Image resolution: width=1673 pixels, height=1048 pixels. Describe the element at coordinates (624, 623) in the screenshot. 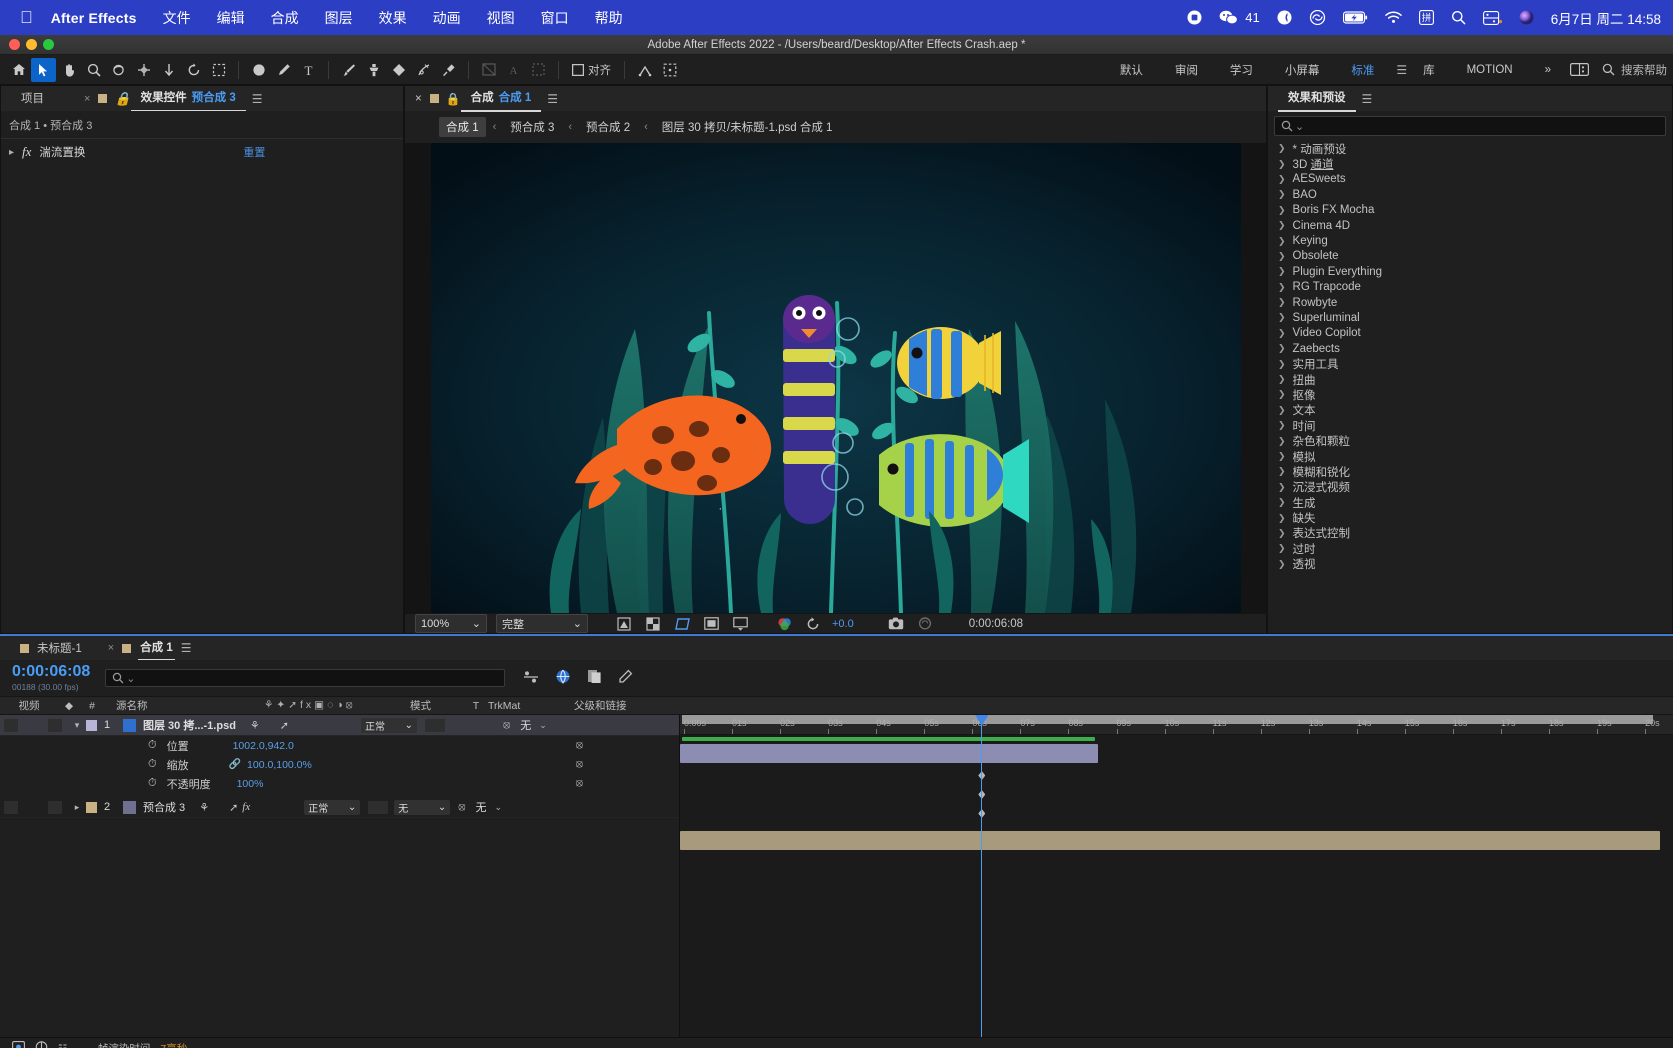

I see `mask-visibility-icon` at that location.